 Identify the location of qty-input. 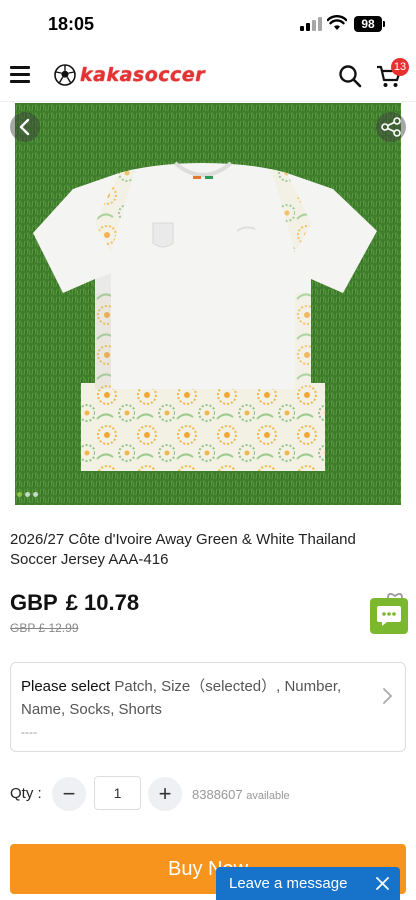
(117, 793).